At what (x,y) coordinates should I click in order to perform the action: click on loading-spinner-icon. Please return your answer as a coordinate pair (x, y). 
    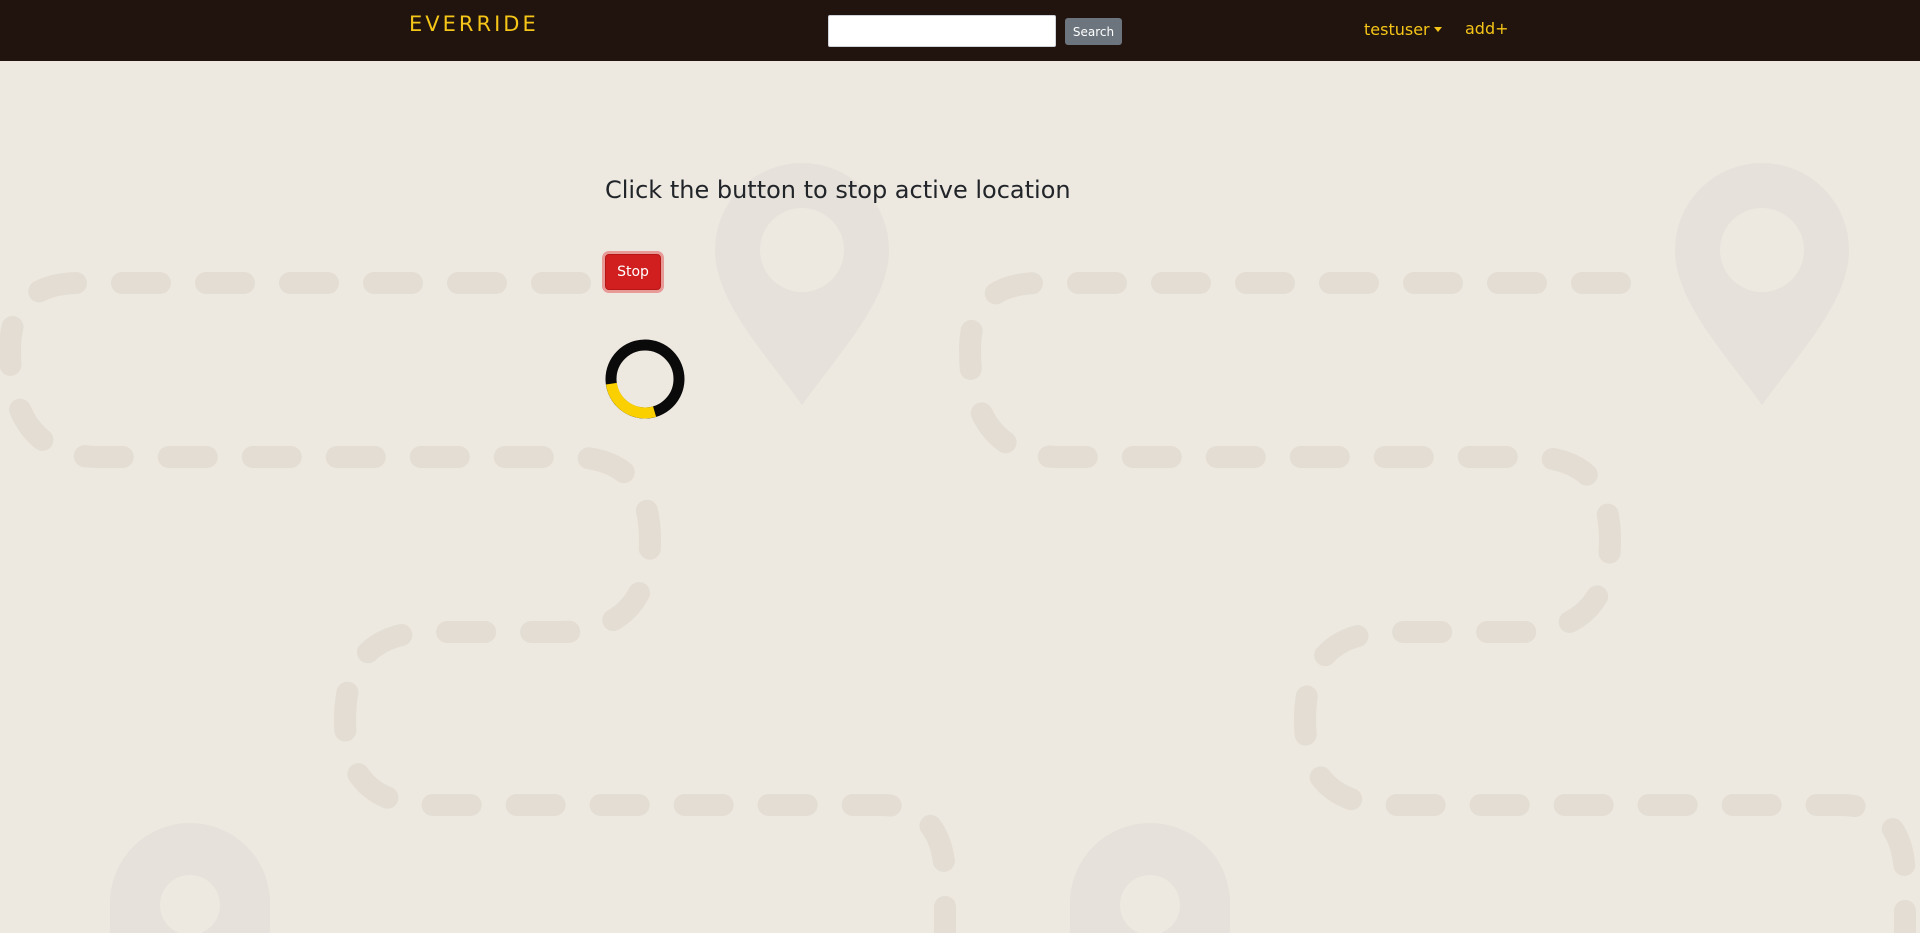
    Looking at the image, I should click on (645, 379).